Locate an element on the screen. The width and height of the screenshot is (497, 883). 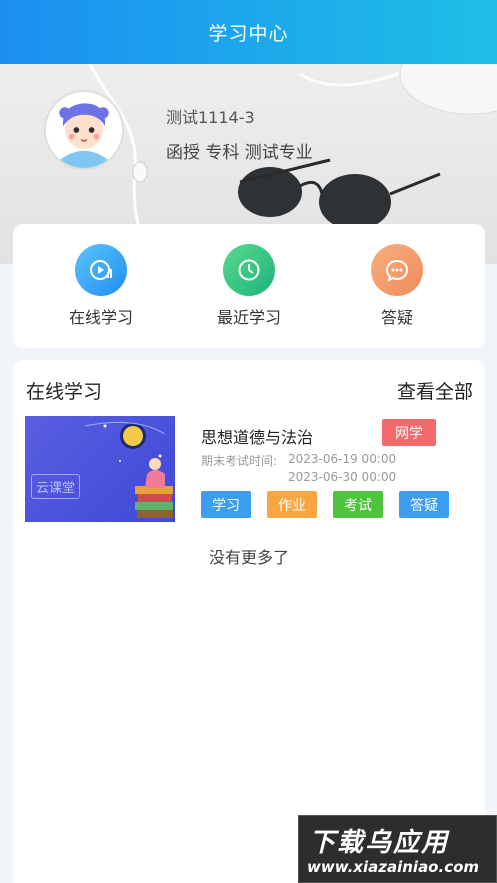
quick-qa: 答疑 is located at coordinates (397, 286).